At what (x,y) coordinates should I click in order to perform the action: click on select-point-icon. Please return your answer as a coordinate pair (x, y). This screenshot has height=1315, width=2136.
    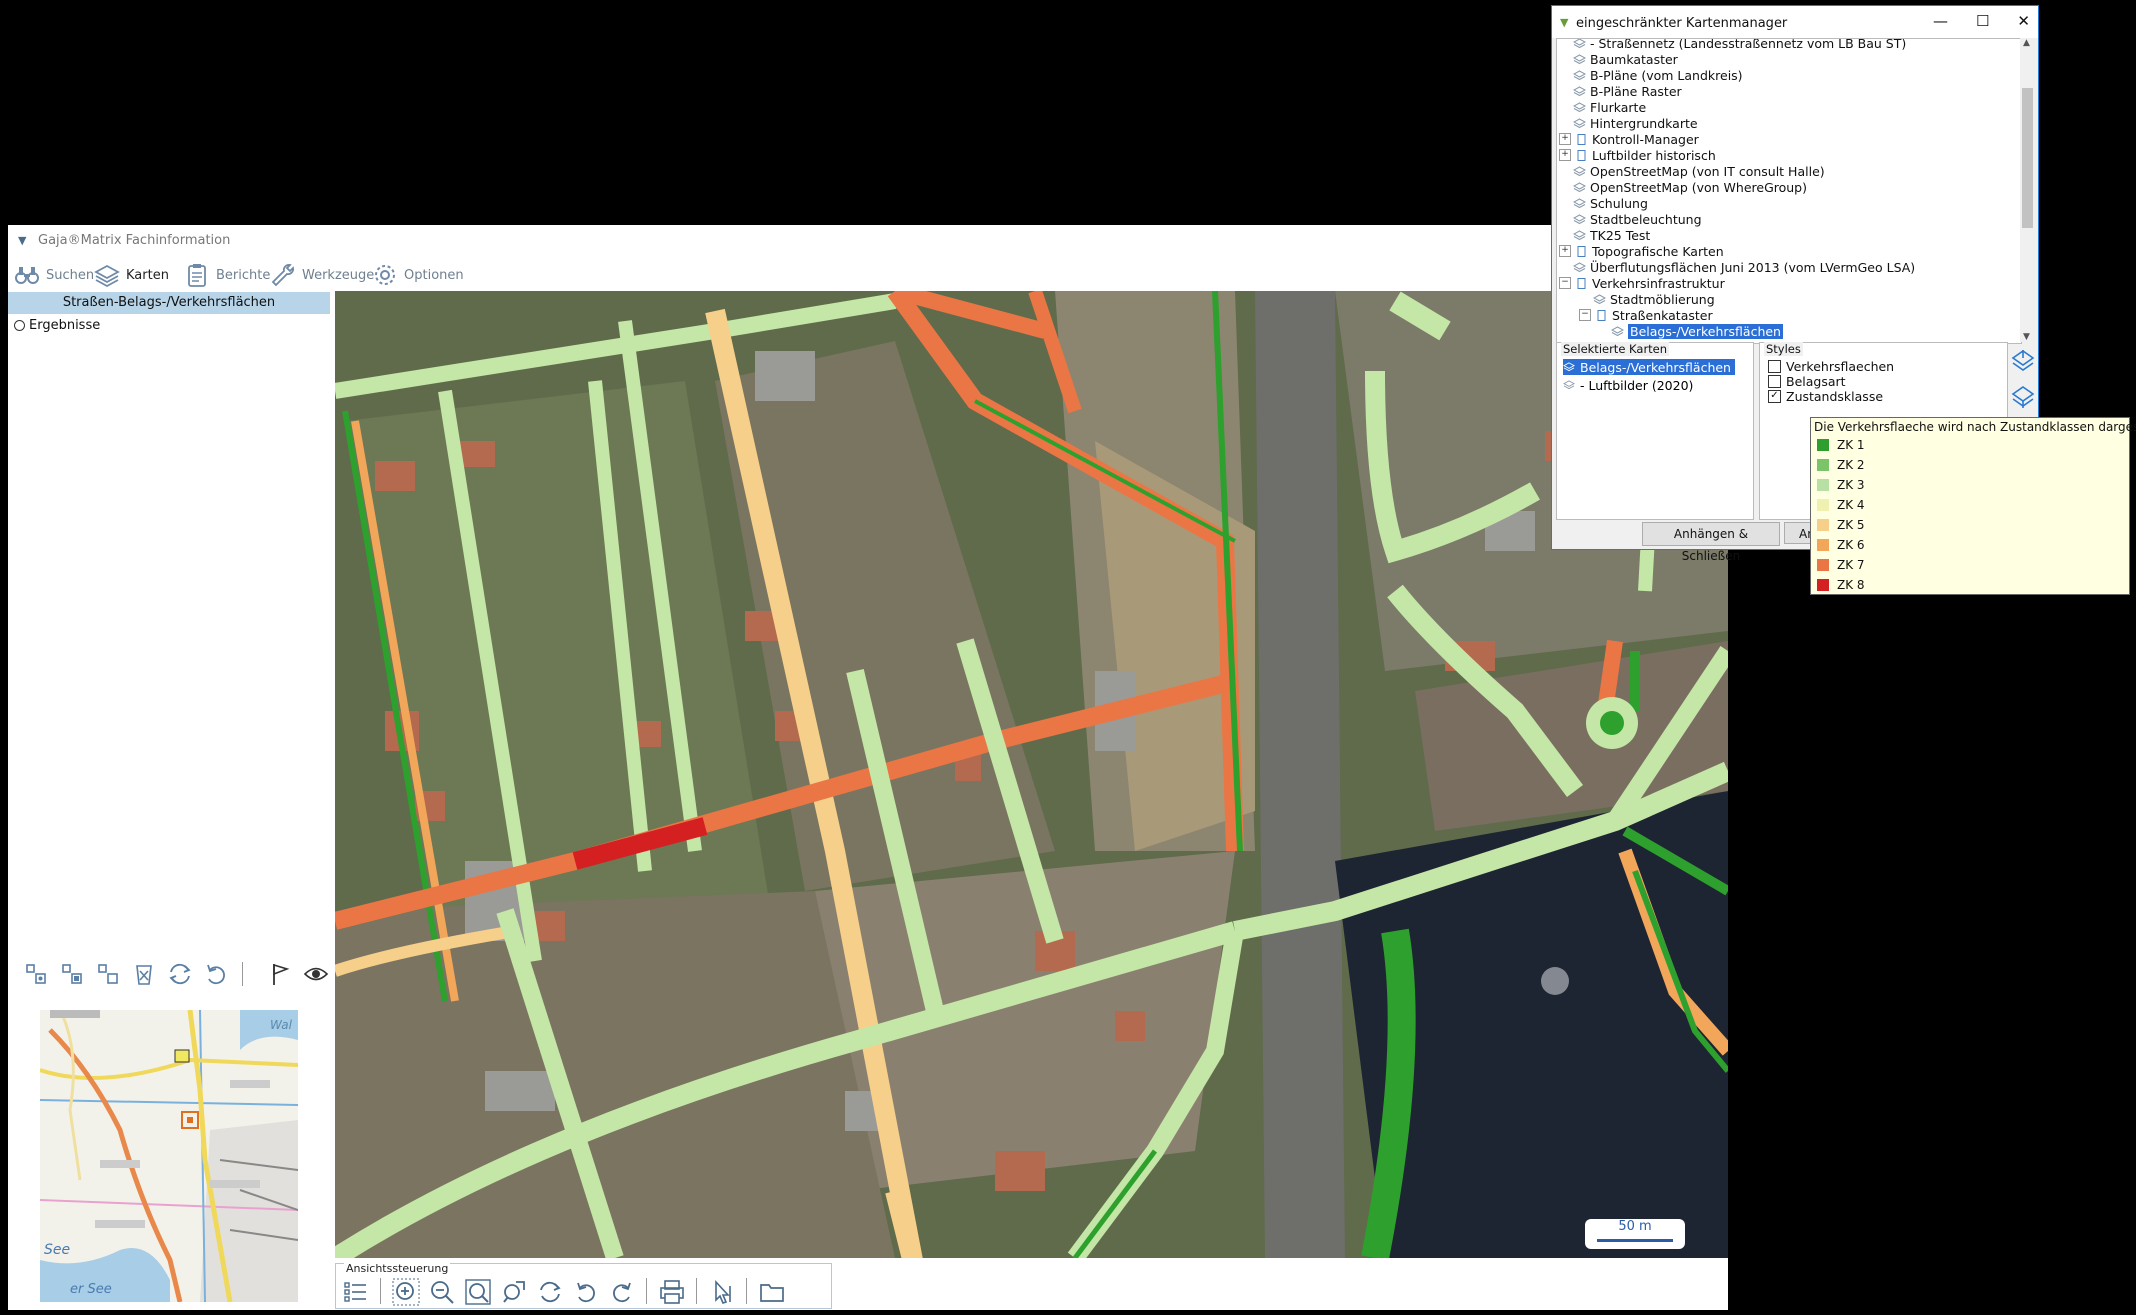
    Looking at the image, I should click on (36, 974).